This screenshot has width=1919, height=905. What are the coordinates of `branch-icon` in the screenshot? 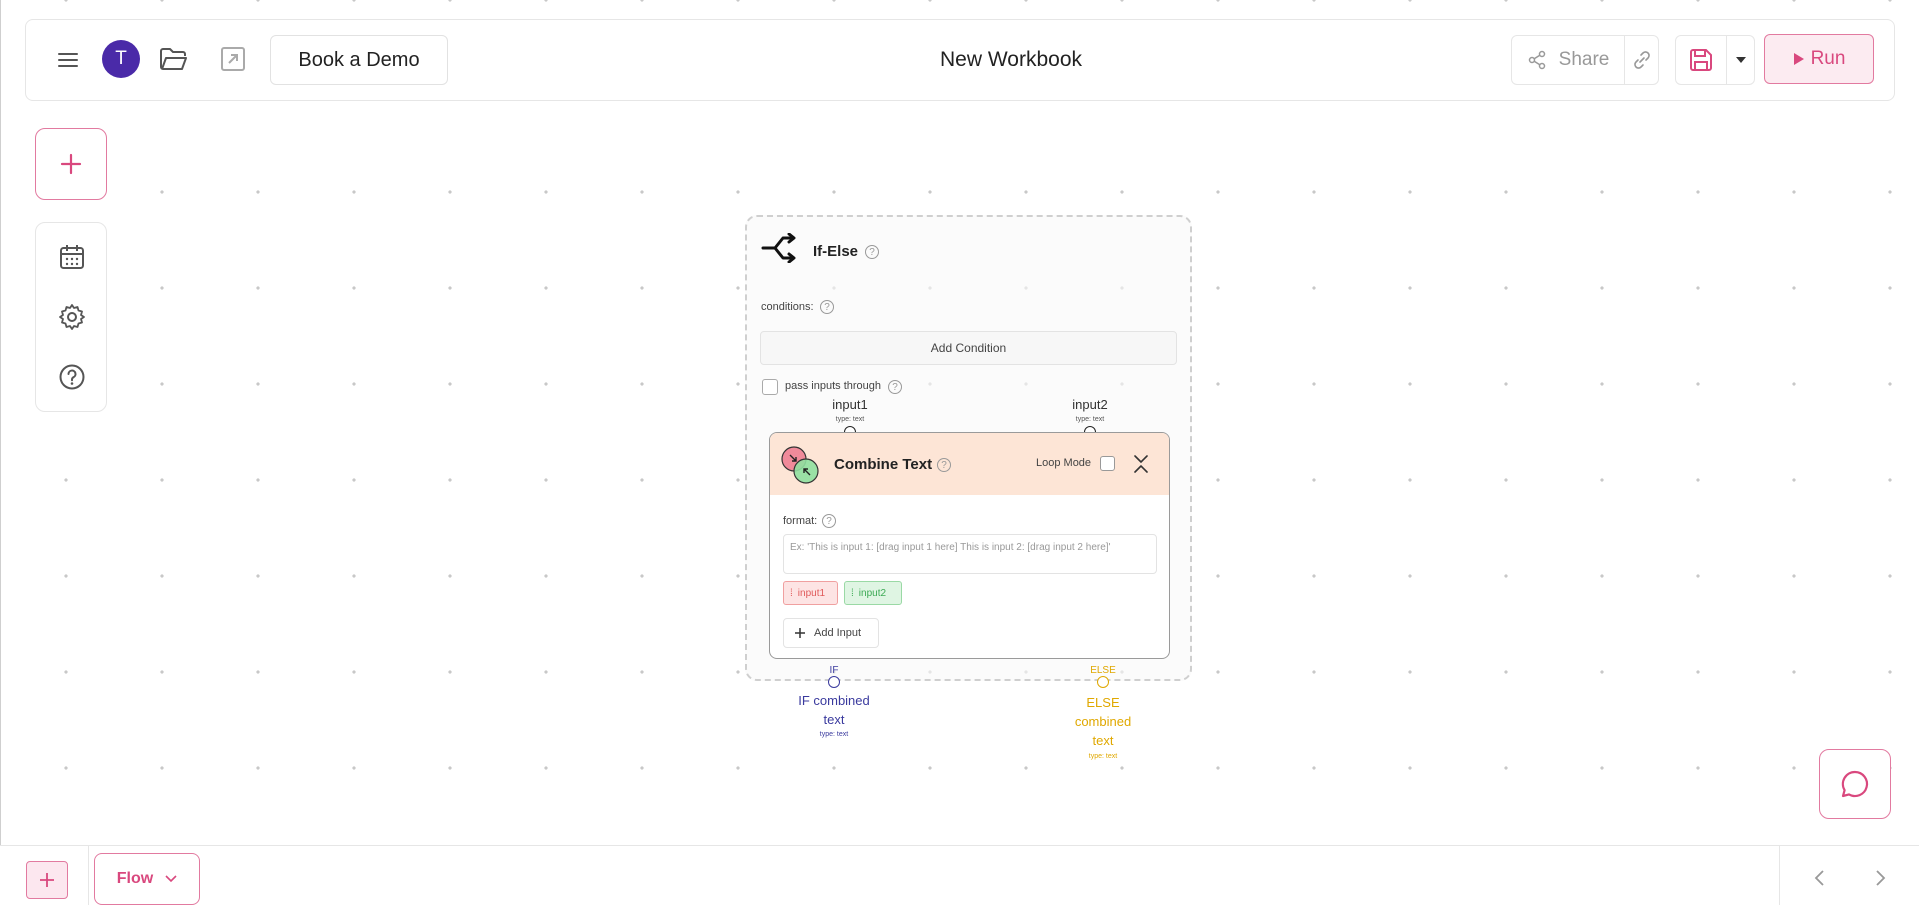 It's located at (778, 248).